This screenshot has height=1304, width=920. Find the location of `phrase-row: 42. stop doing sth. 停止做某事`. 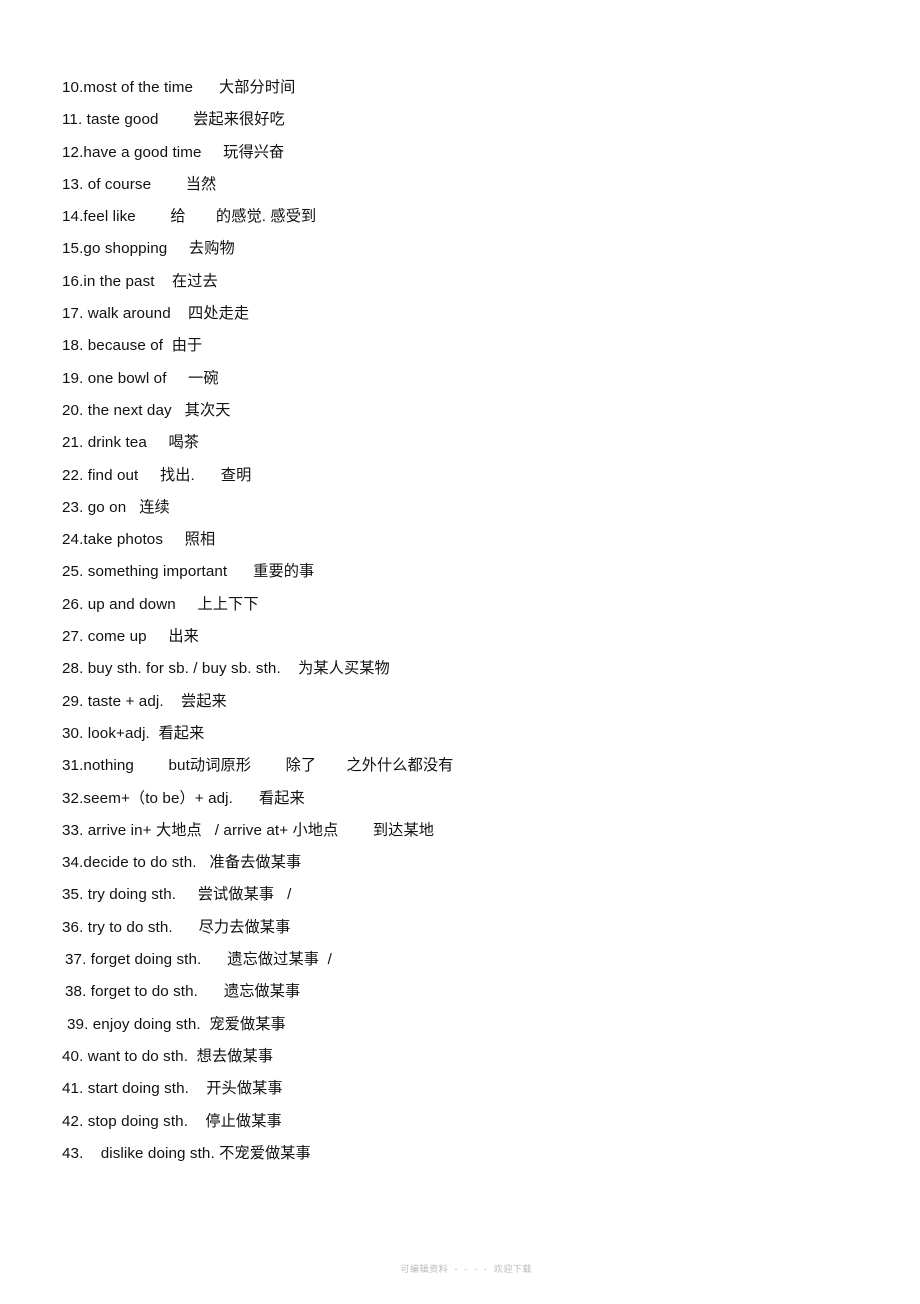

phrase-row: 42. stop doing sth. 停止做某事 is located at coordinates (462, 1122).